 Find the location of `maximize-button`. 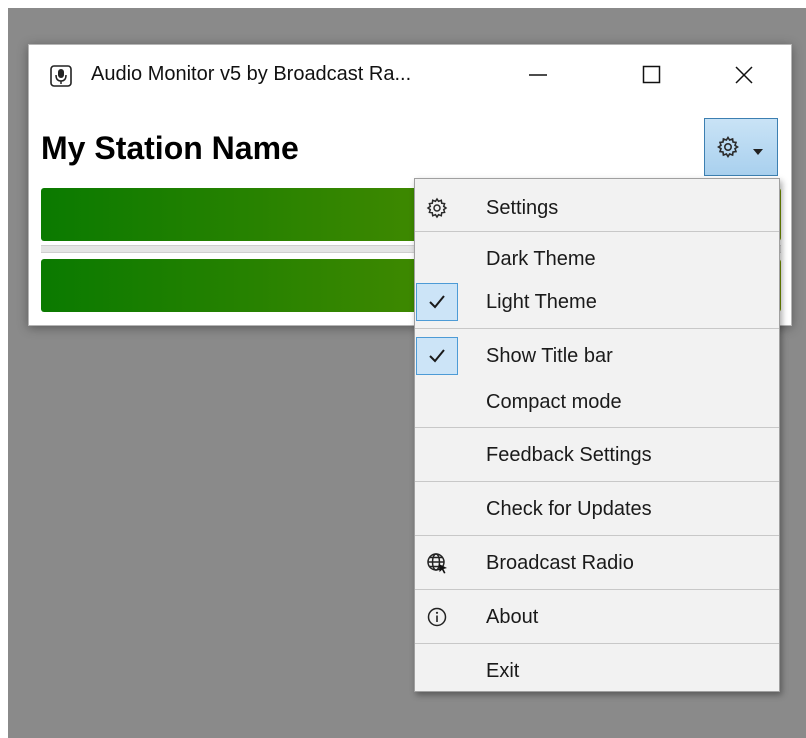

maximize-button is located at coordinates (652, 75).